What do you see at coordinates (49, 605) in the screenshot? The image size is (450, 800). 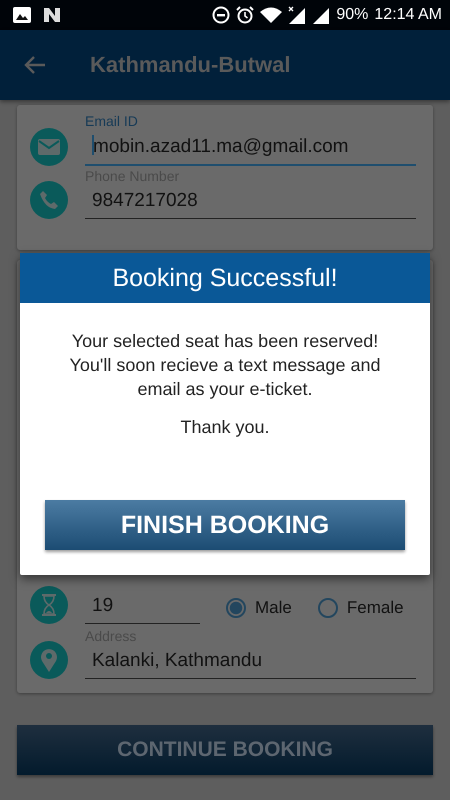 I see `hourglass-icon` at bounding box center [49, 605].